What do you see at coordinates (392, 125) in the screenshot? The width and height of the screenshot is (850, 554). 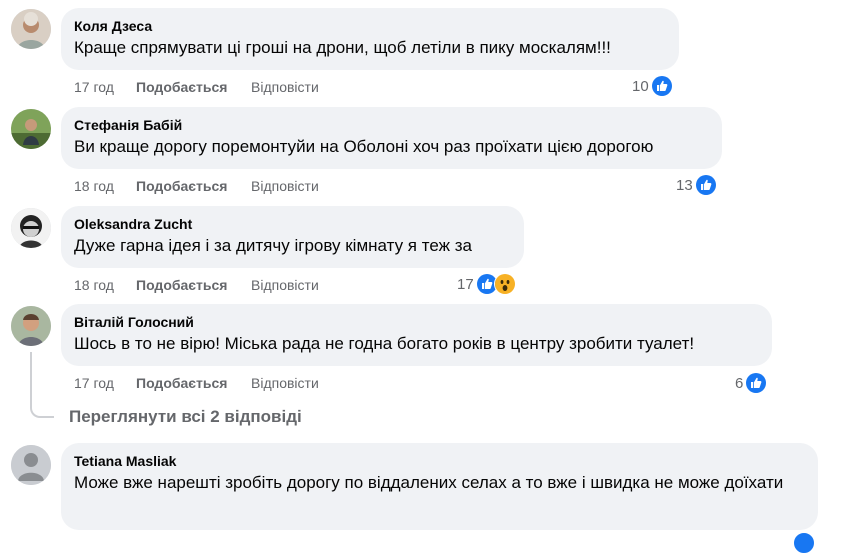 I see `comment-author: Стефанія Бабій` at bounding box center [392, 125].